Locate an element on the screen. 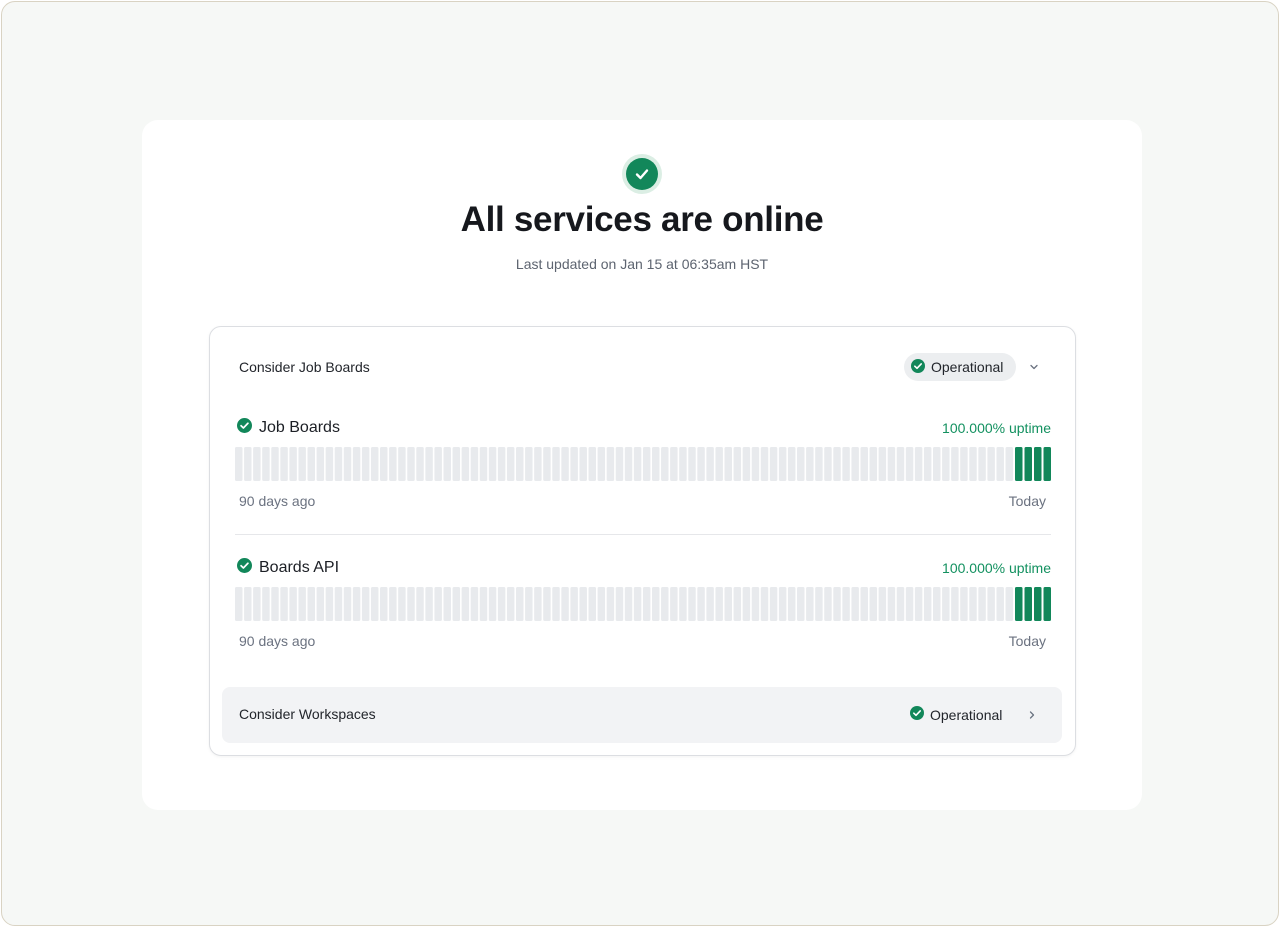 Image resolution: width=1280 pixels, height=927 pixels. group-header-job-boards: Consider Job Boards Operational is located at coordinates (642, 367).